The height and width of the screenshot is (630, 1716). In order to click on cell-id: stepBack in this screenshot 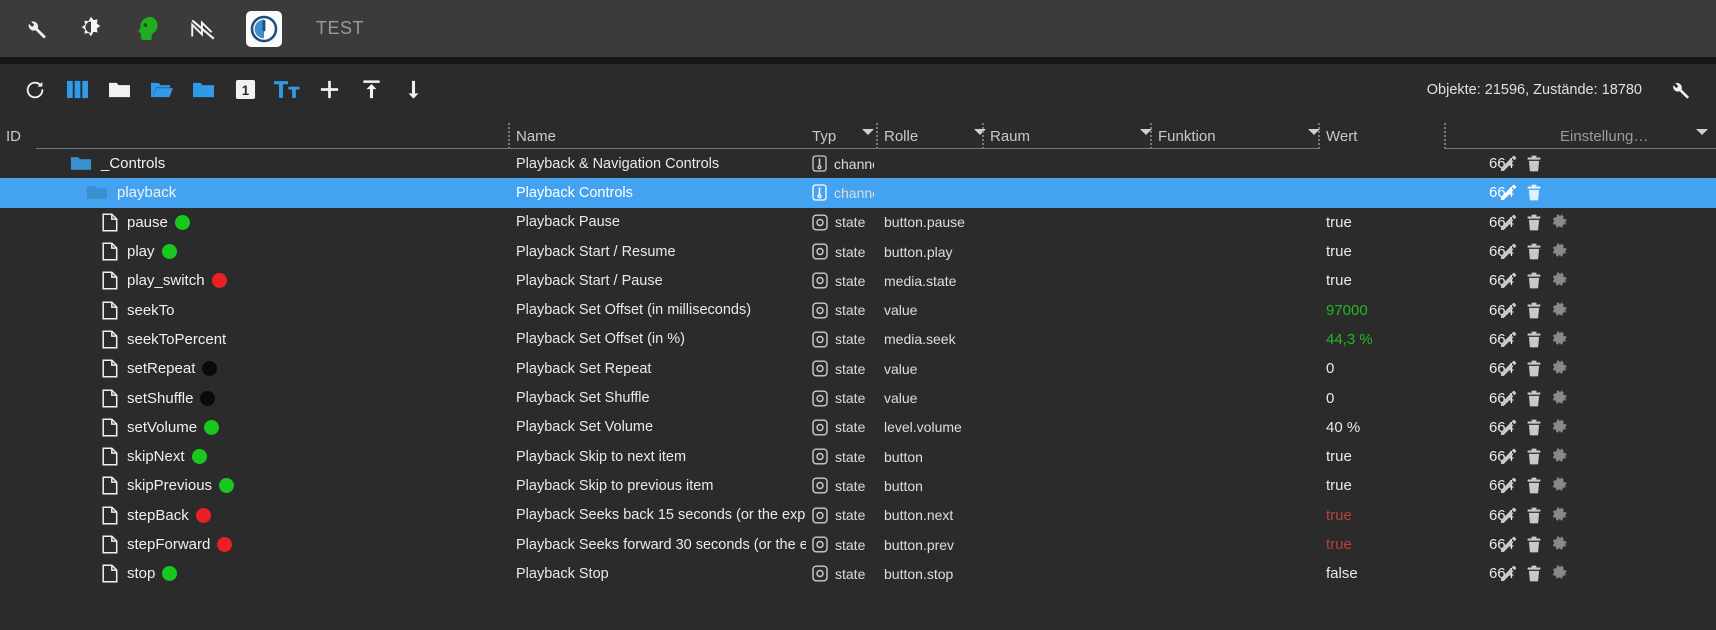, I will do `click(307, 515)`.